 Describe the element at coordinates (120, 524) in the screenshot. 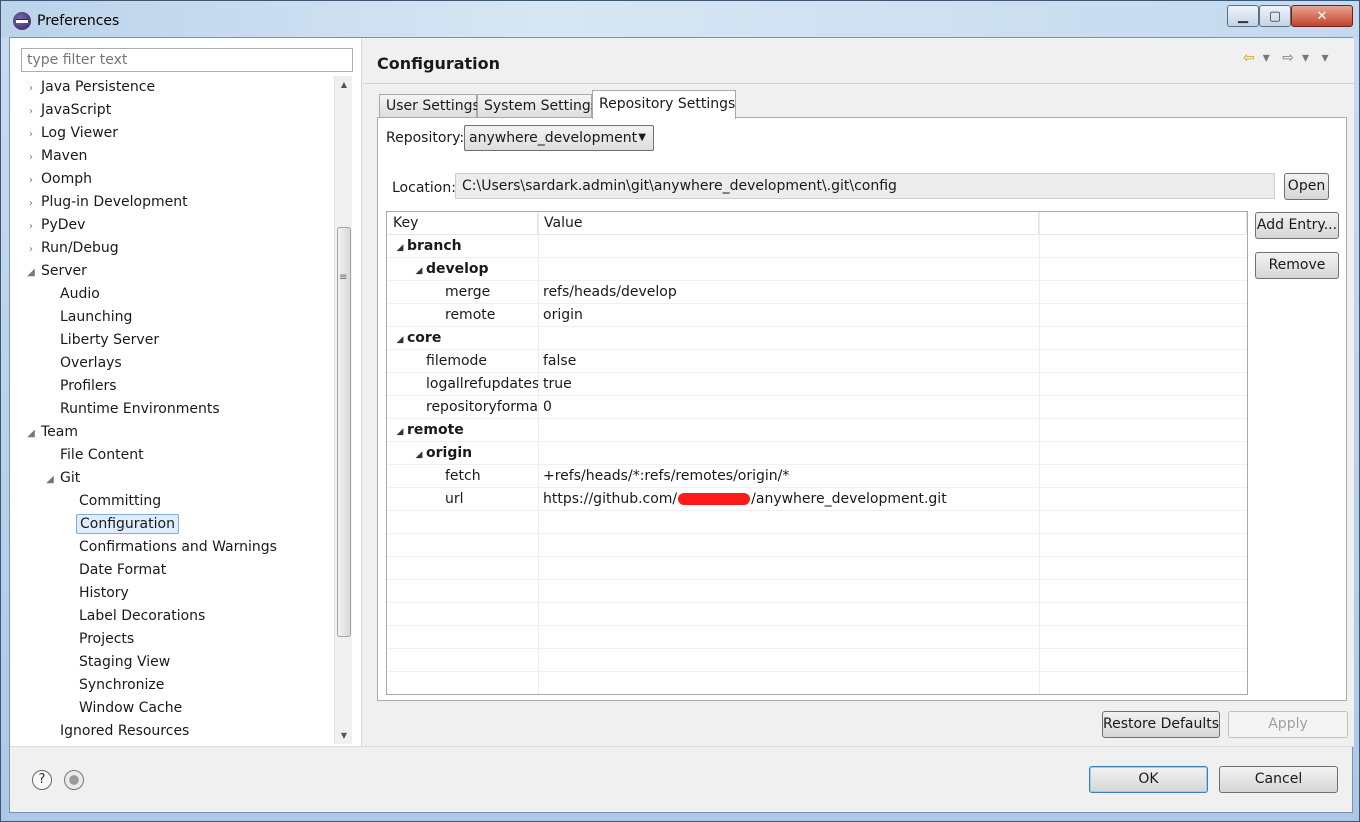

I see `tree-item: Configuration` at that location.